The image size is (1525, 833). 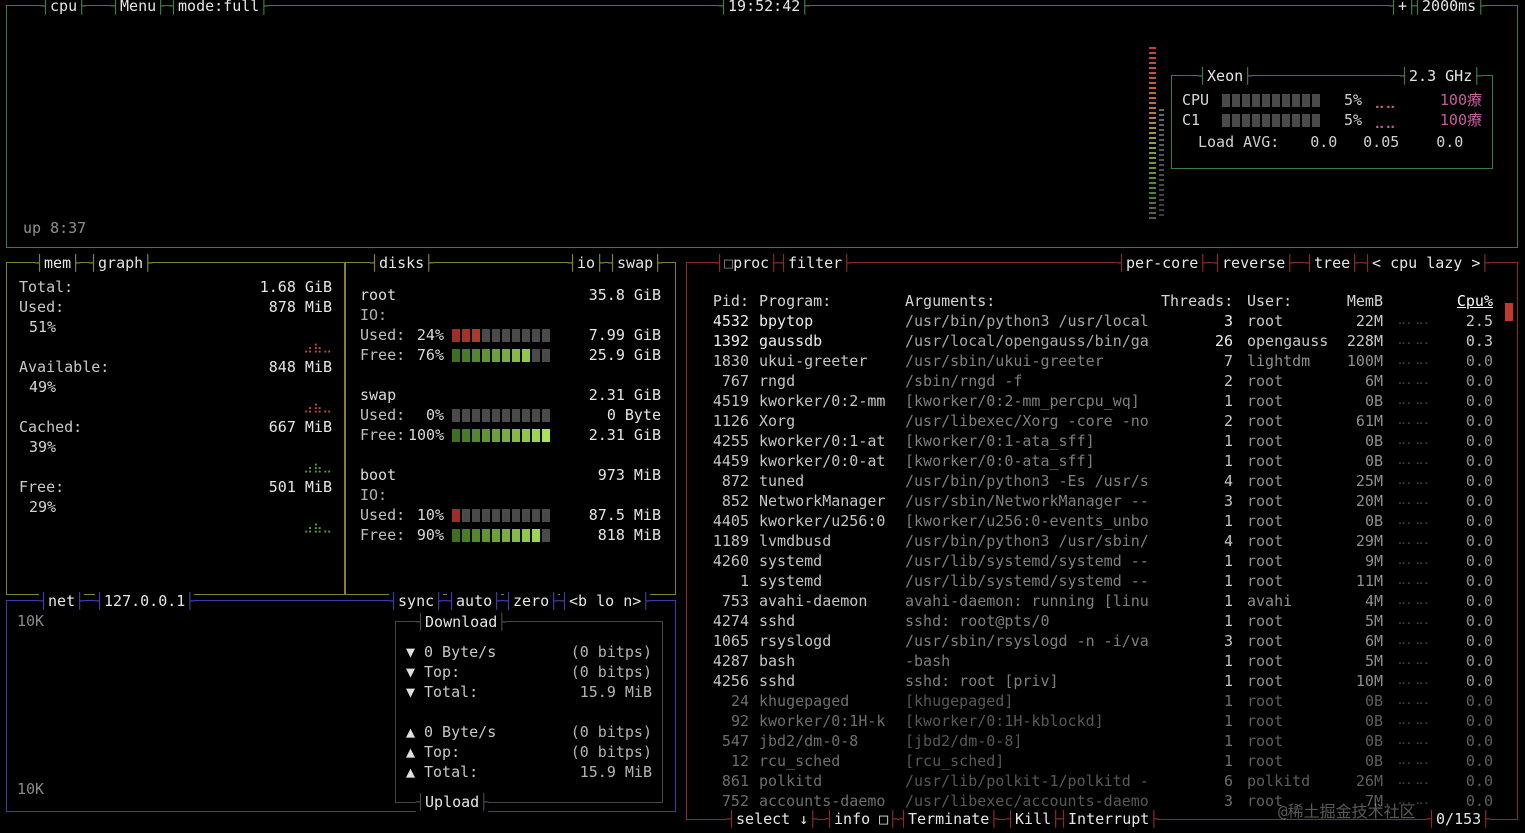 What do you see at coordinates (1450, 142) in the screenshot?
I see `load-avg-3: 0.0` at bounding box center [1450, 142].